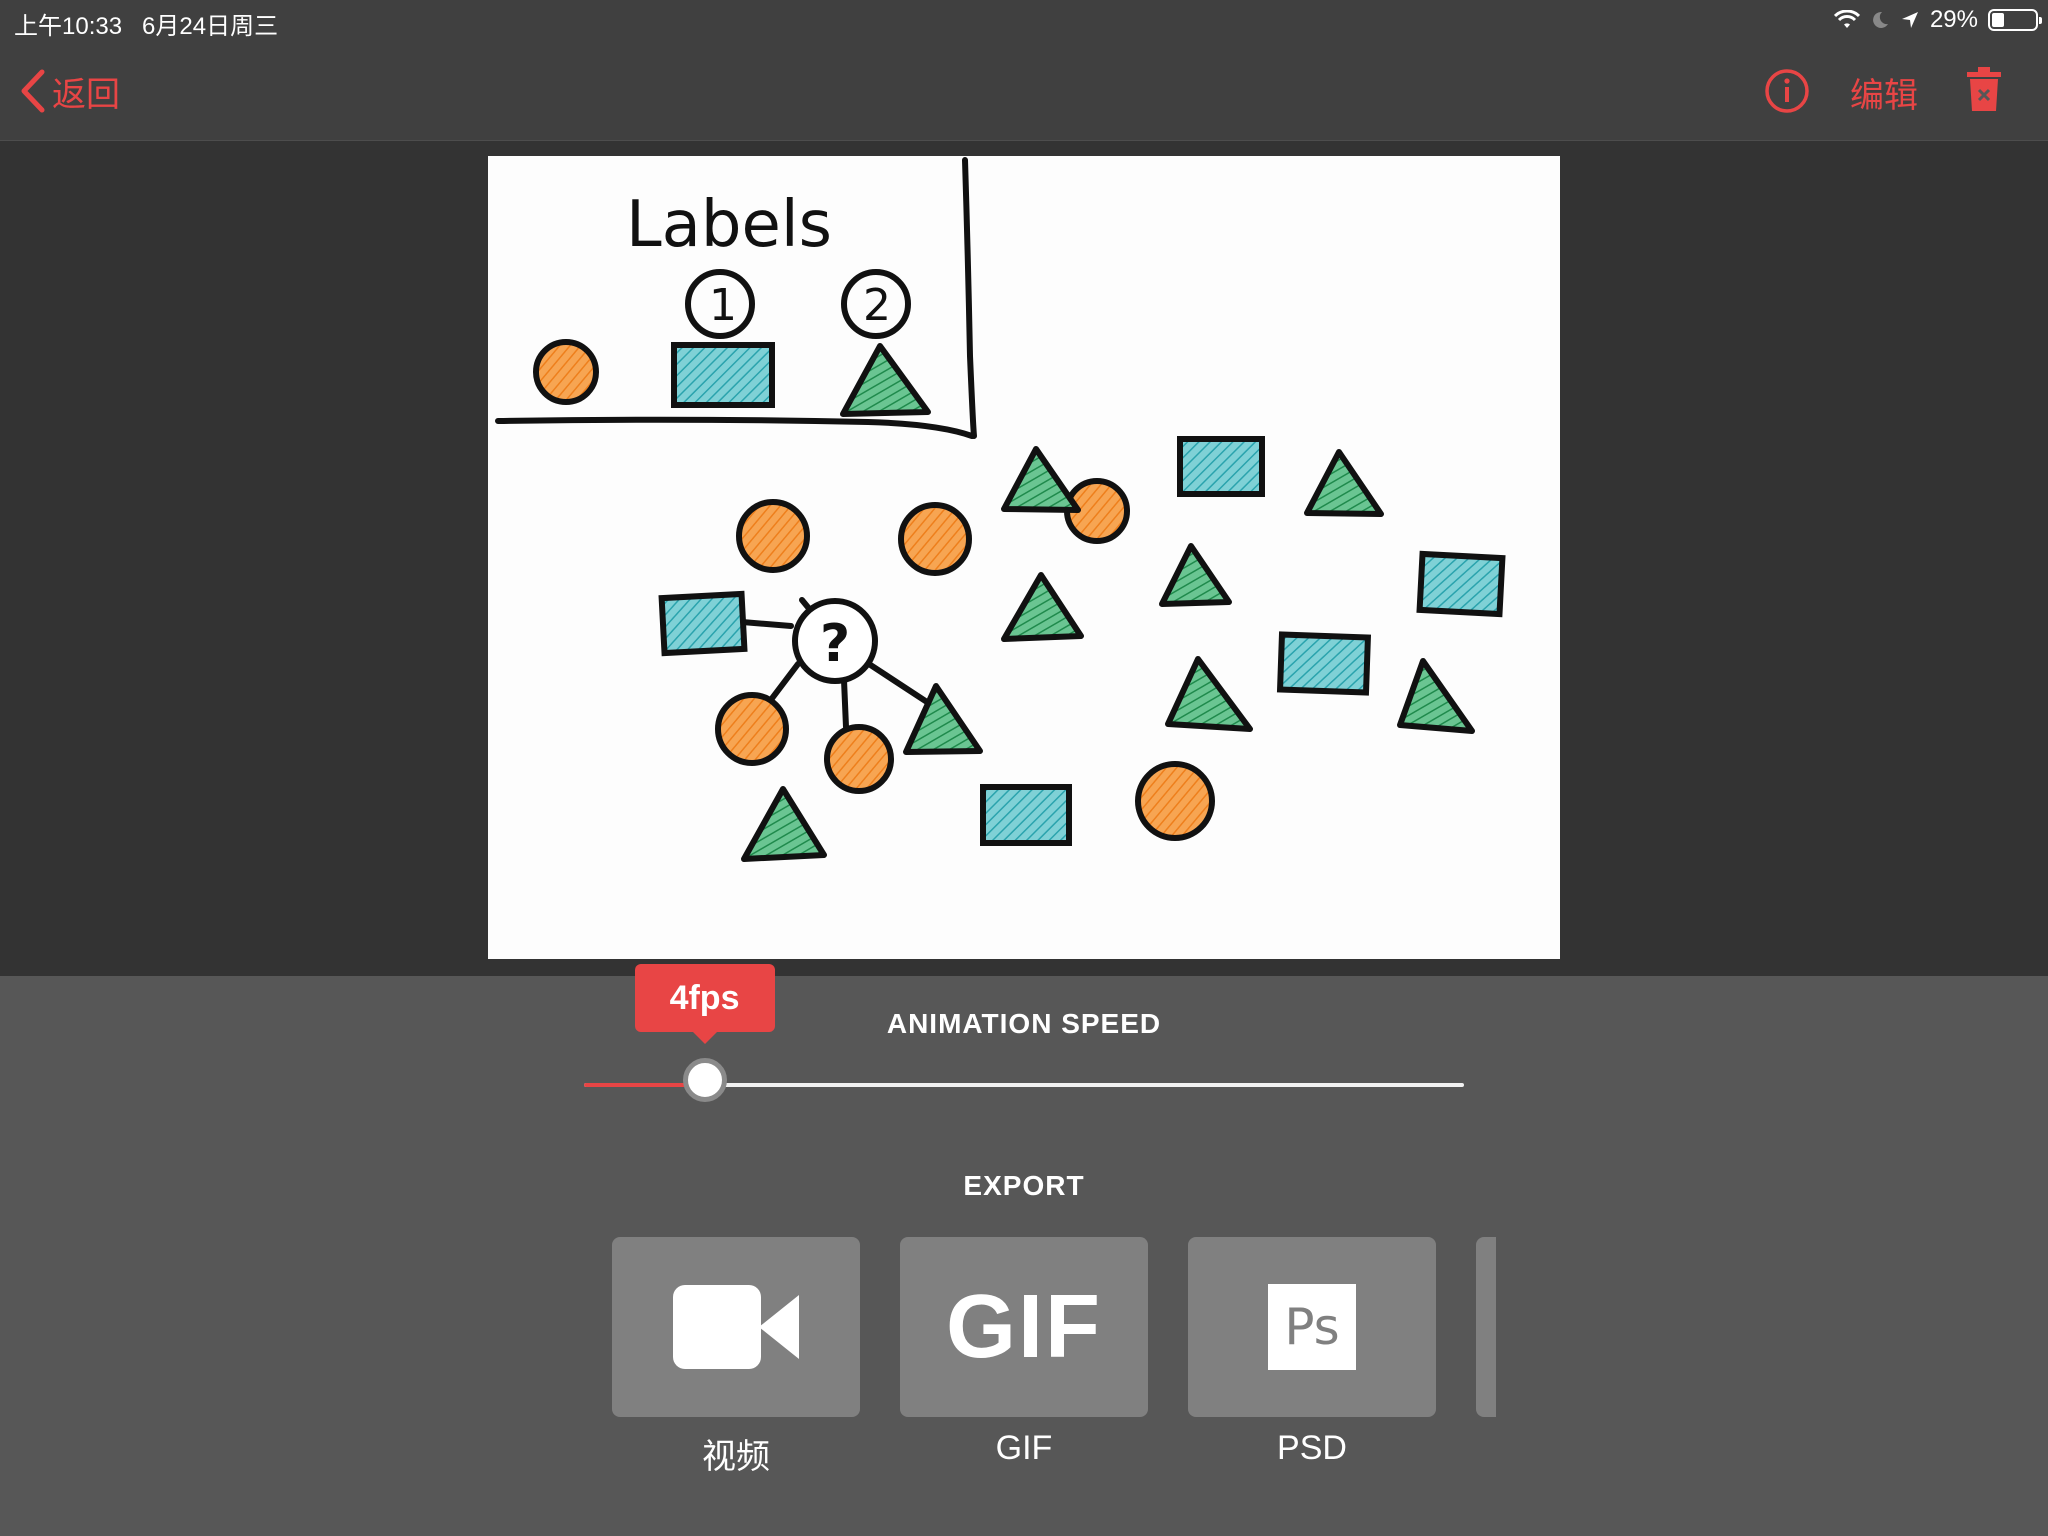 The height and width of the screenshot is (1536, 2048). I want to click on back-button: 返回, so click(70, 91).